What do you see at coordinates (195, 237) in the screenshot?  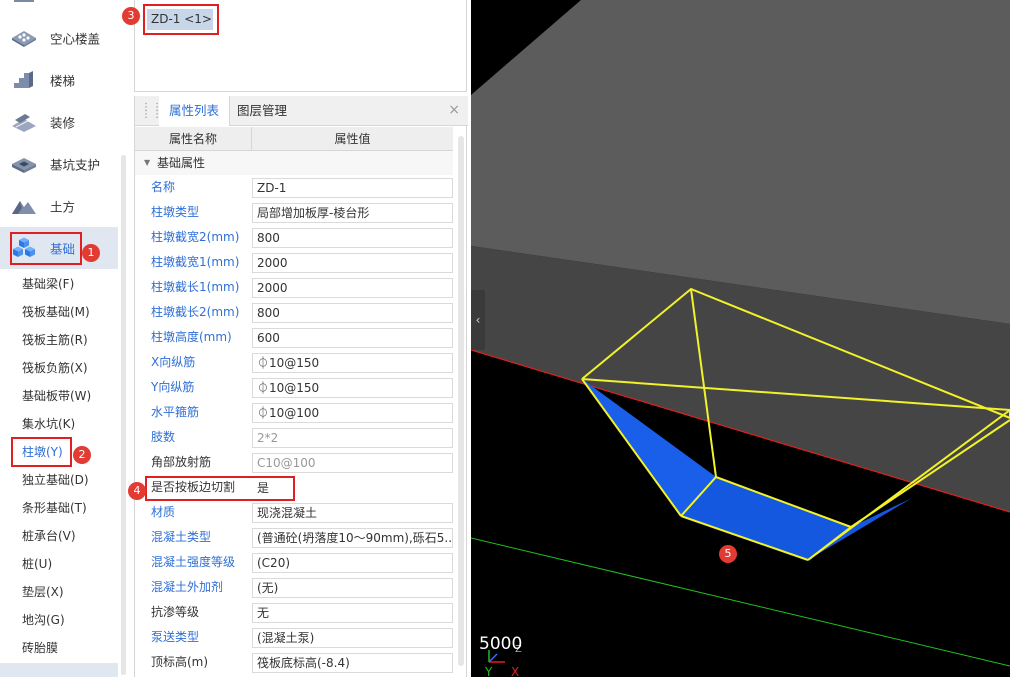 I see `property-name: 柱墩截宽2(mm)` at bounding box center [195, 237].